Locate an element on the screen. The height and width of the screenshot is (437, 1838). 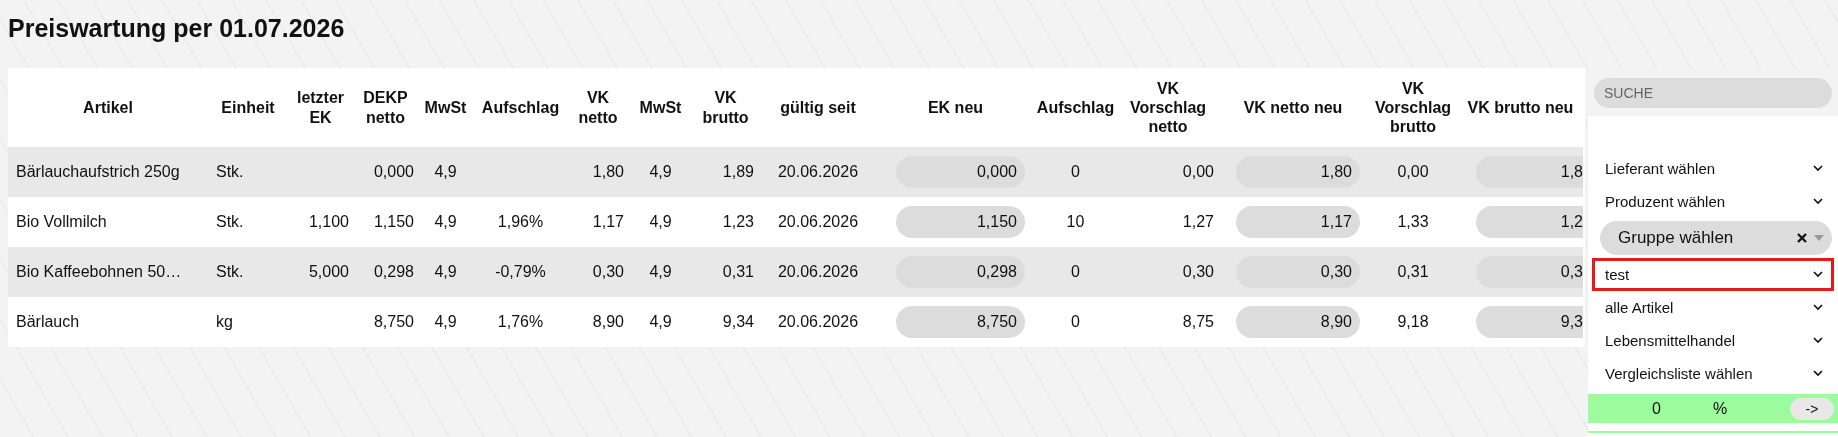
dropdown-triangle-icon is located at coordinates (1819, 238).